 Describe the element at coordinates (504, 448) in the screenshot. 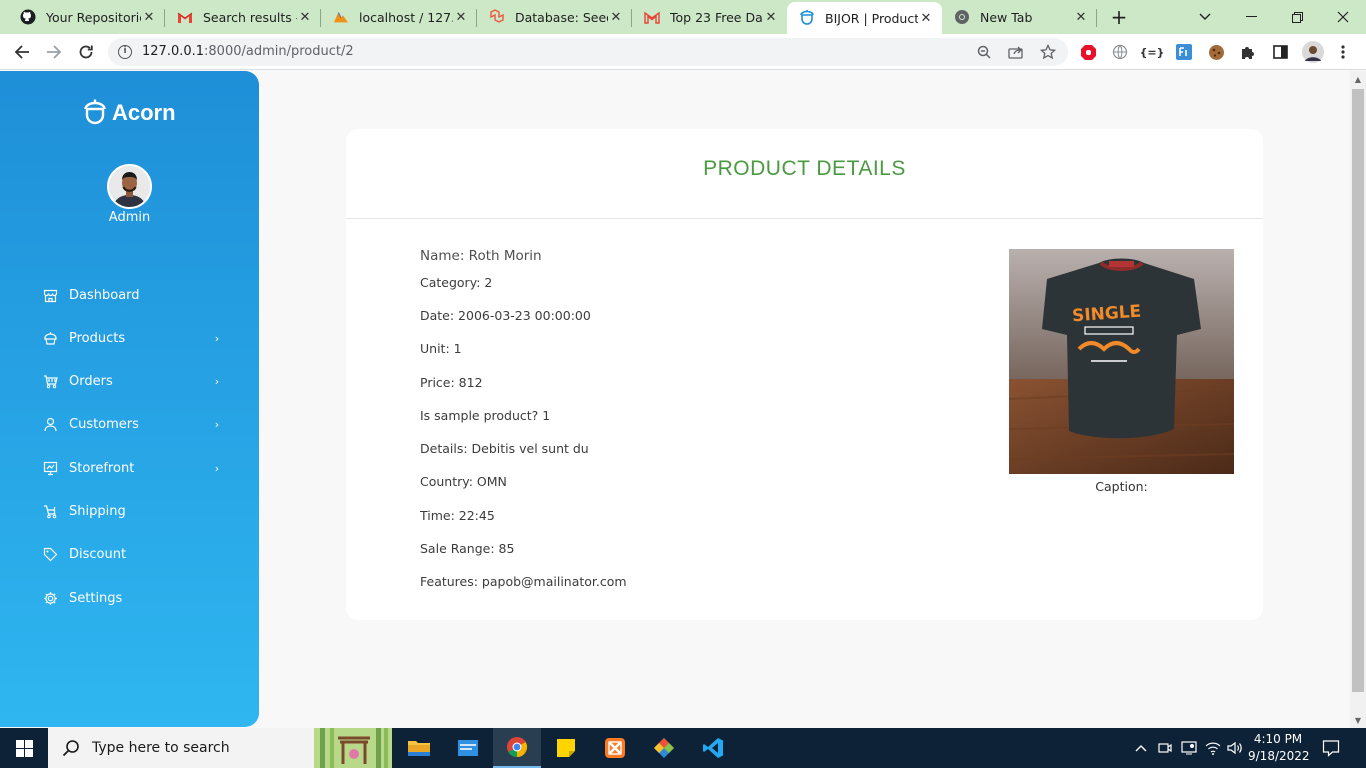

I see `product-details-text: Details: Debitis vel sunt du` at that location.